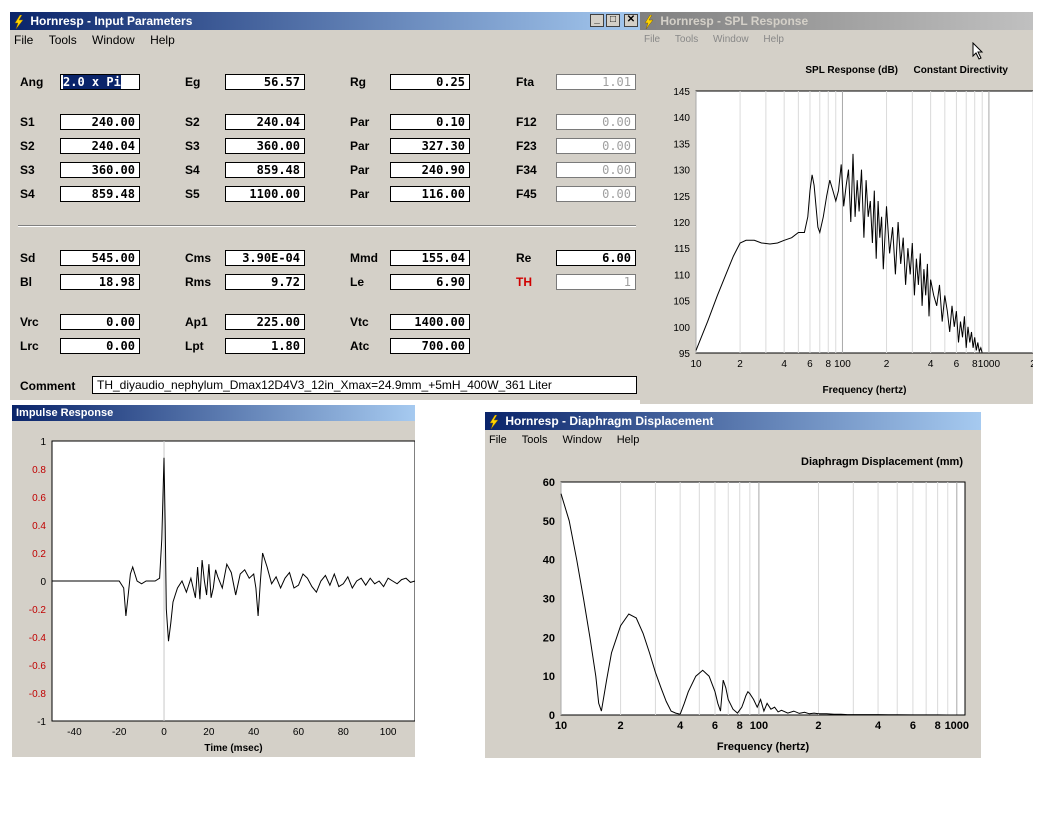 The width and height of the screenshot is (1056, 816). I want to click on param-field-par: 116.00, so click(430, 194).